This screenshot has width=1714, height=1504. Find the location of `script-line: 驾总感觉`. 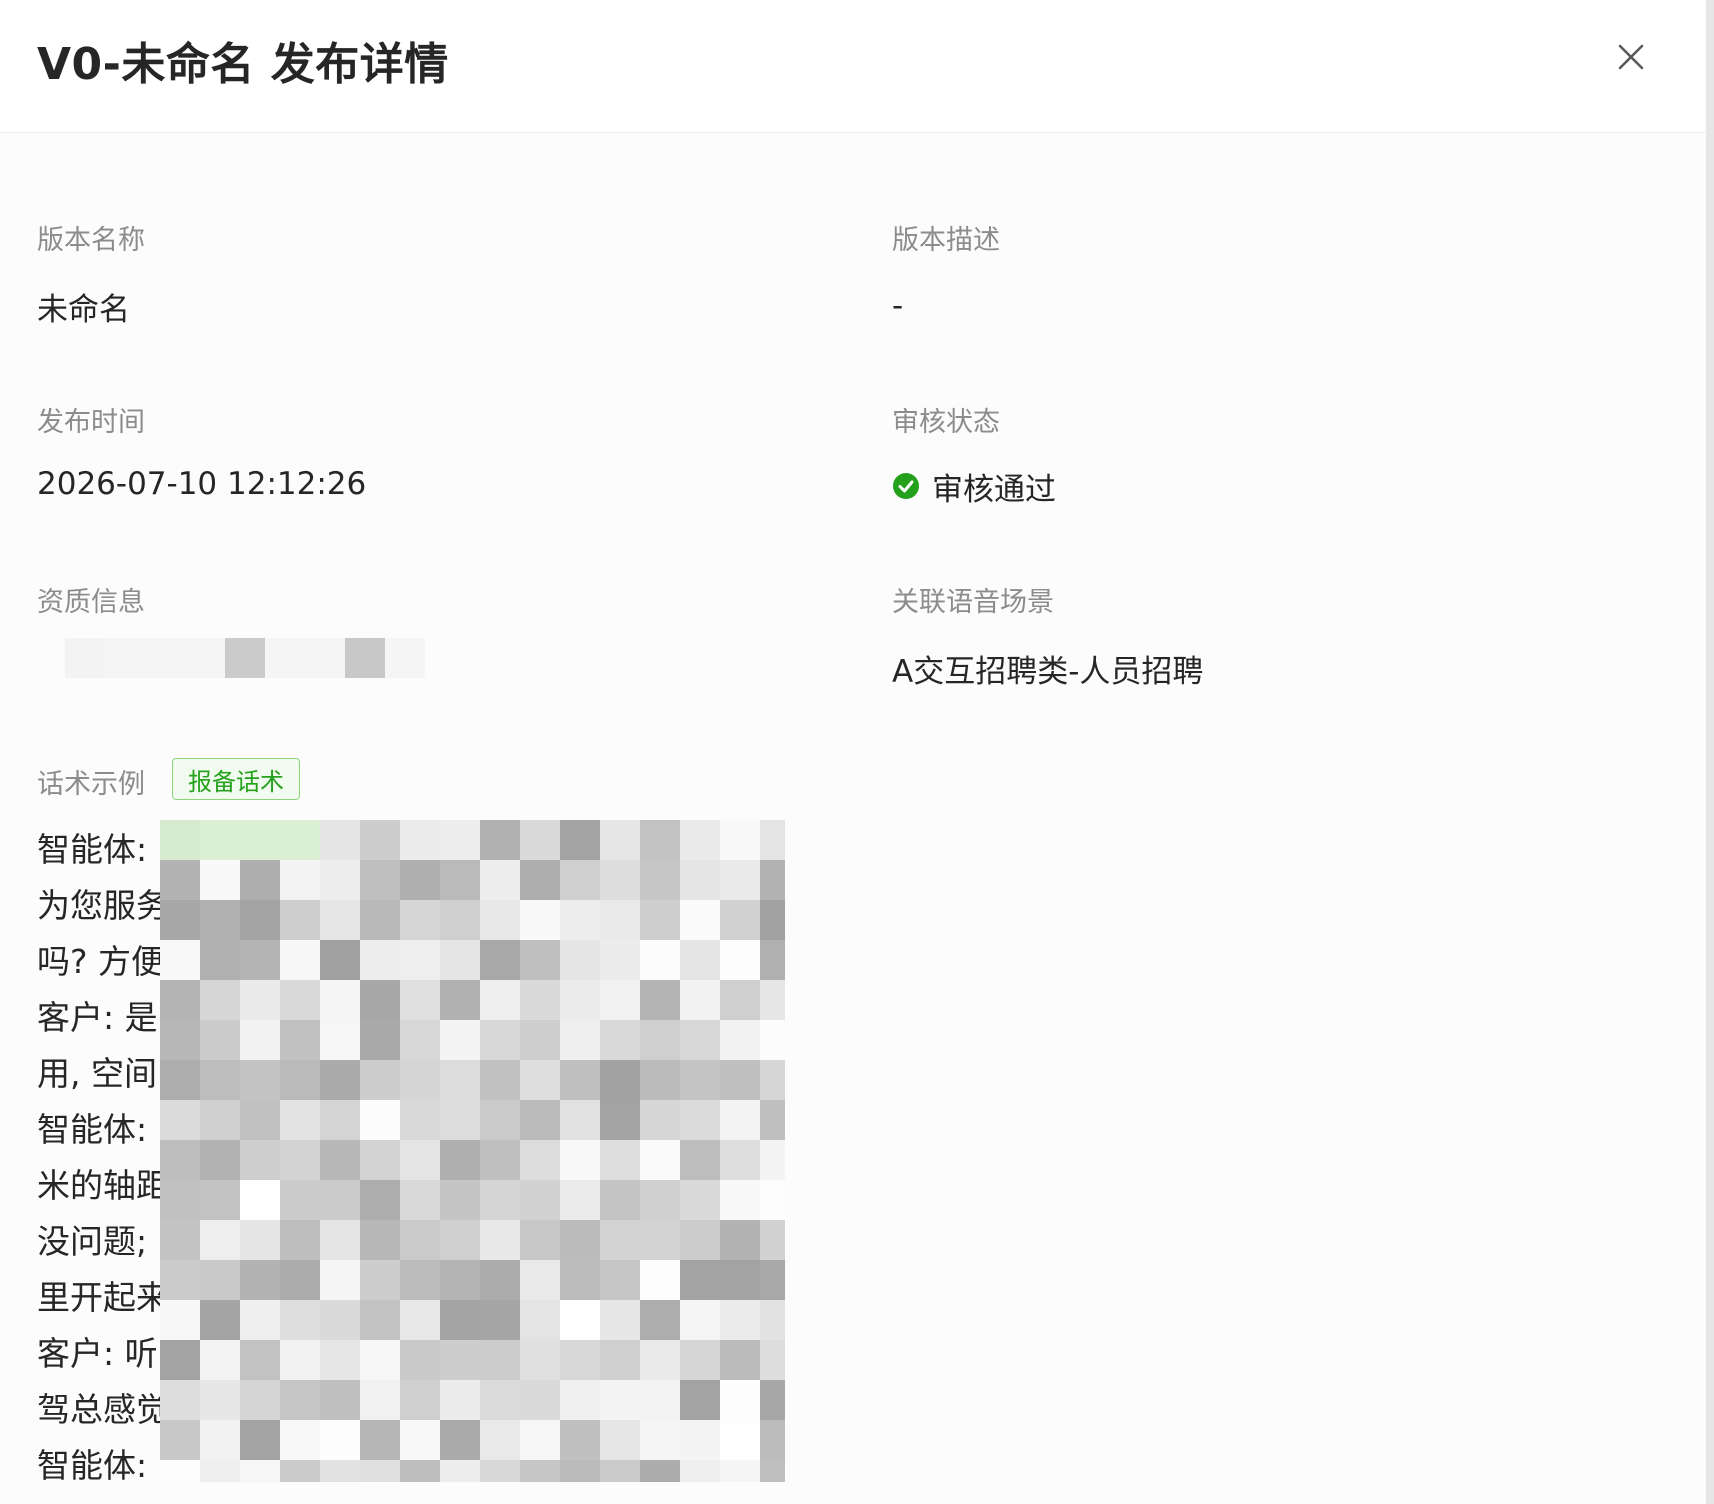

script-line: 驾总感觉 is located at coordinates (103, 1409).